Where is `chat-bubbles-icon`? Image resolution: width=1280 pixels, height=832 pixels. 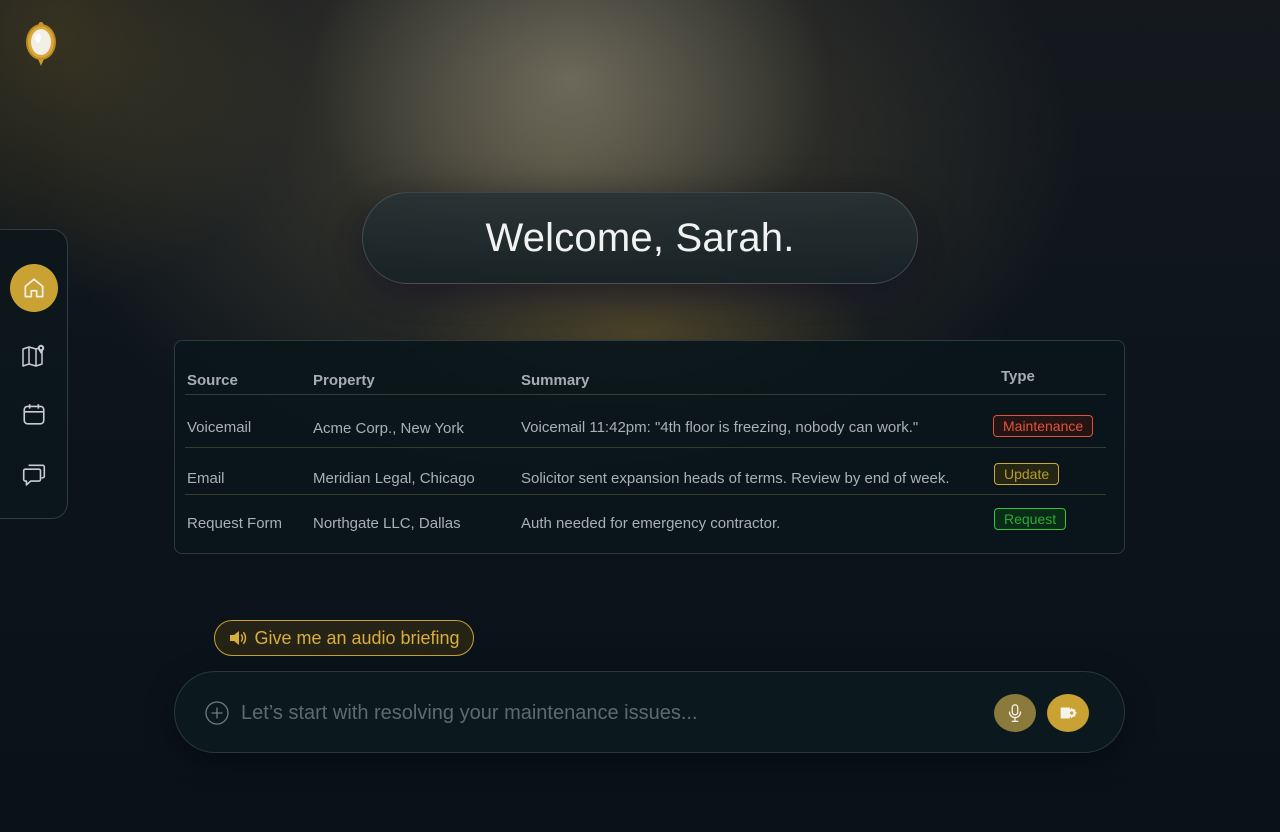
chat-bubbles-icon is located at coordinates (34, 475).